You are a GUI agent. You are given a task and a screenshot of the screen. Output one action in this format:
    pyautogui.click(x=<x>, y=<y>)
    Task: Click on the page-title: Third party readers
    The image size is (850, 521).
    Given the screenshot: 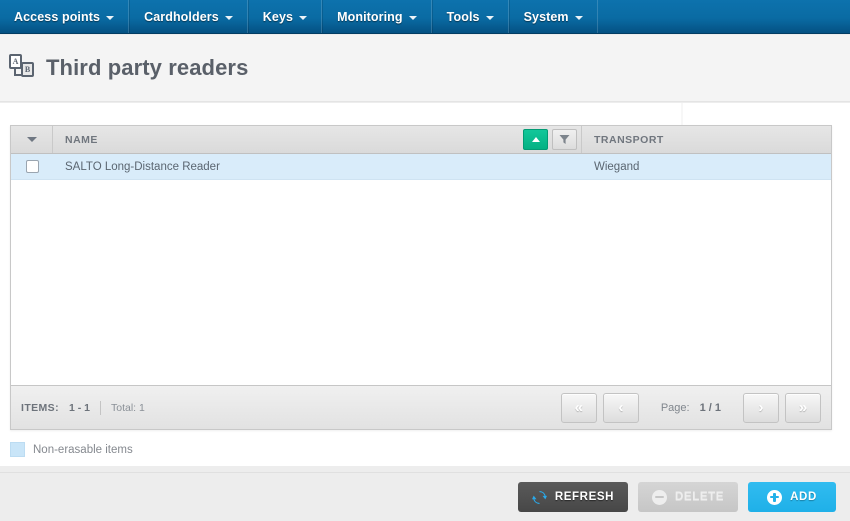 What is the action you would take?
    pyautogui.click(x=147, y=67)
    